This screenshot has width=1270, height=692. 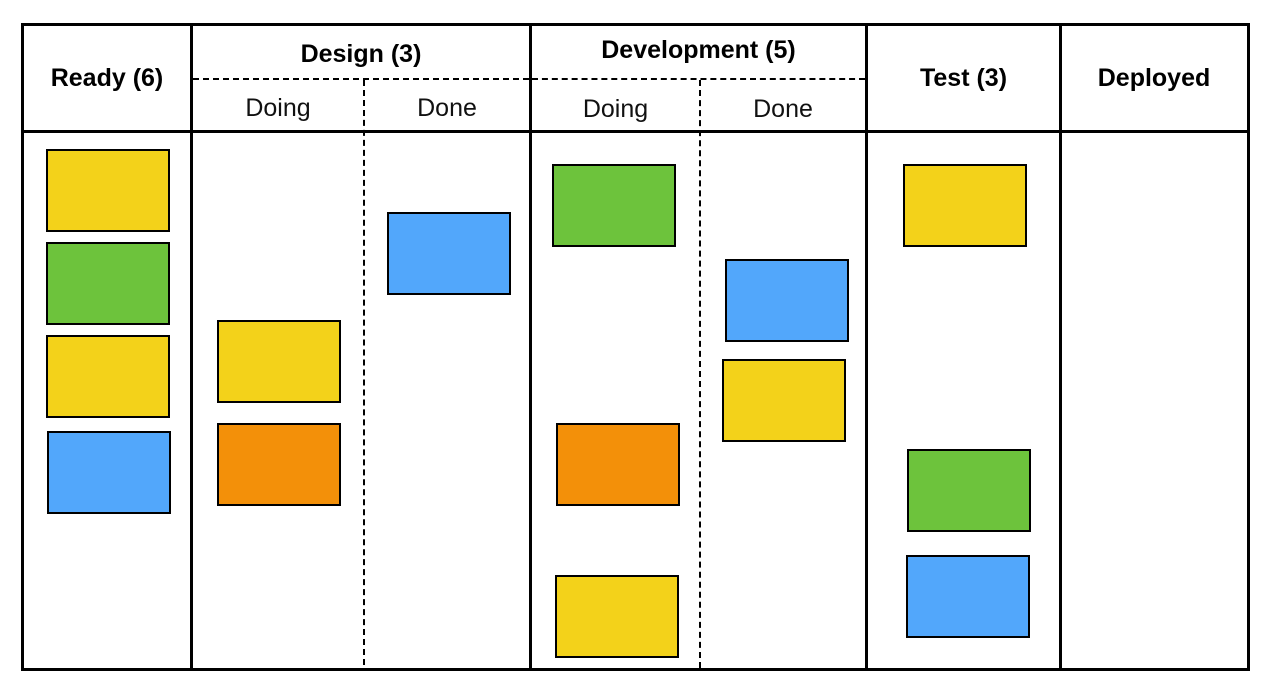 What do you see at coordinates (108, 283) in the screenshot?
I see `card-ready-green` at bounding box center [108, 283].